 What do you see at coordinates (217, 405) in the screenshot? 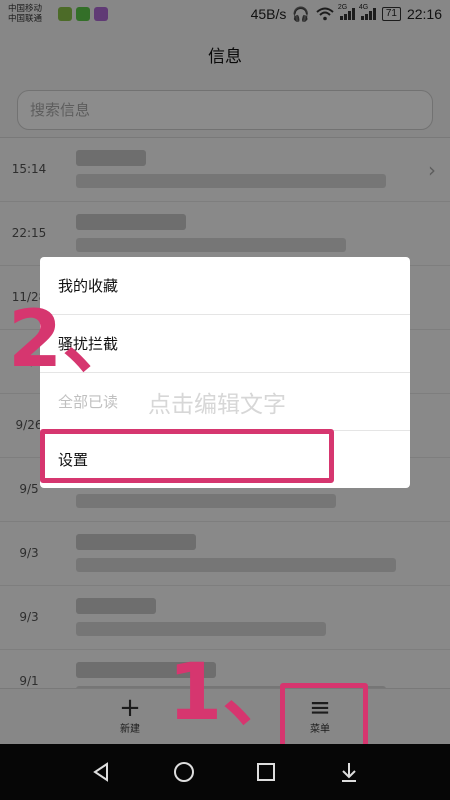
I see `edit-text-watermark: 点击编辑文字` at bounding box center [217, 405].